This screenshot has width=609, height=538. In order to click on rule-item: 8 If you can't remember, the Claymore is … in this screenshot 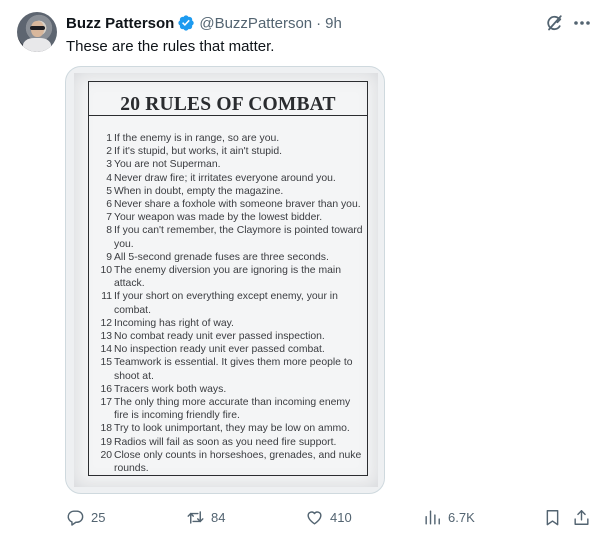, I will do `click(231, 237)`.